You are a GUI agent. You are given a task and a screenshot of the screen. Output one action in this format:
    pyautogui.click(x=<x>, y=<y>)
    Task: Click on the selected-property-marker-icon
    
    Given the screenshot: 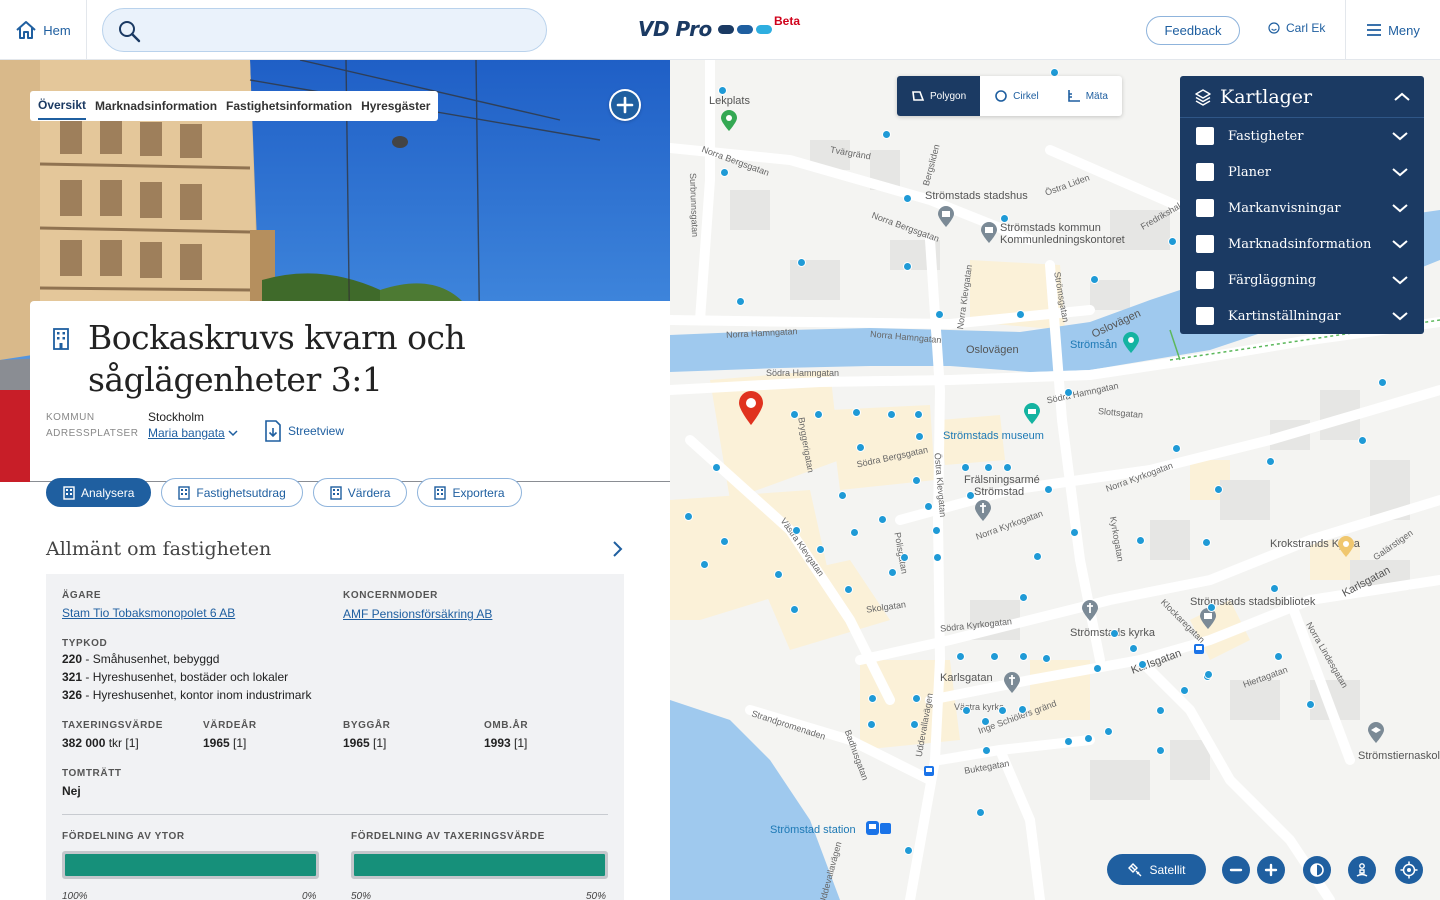 What is the action you would take?
    pyautogui.click(x=751, y=408)
    